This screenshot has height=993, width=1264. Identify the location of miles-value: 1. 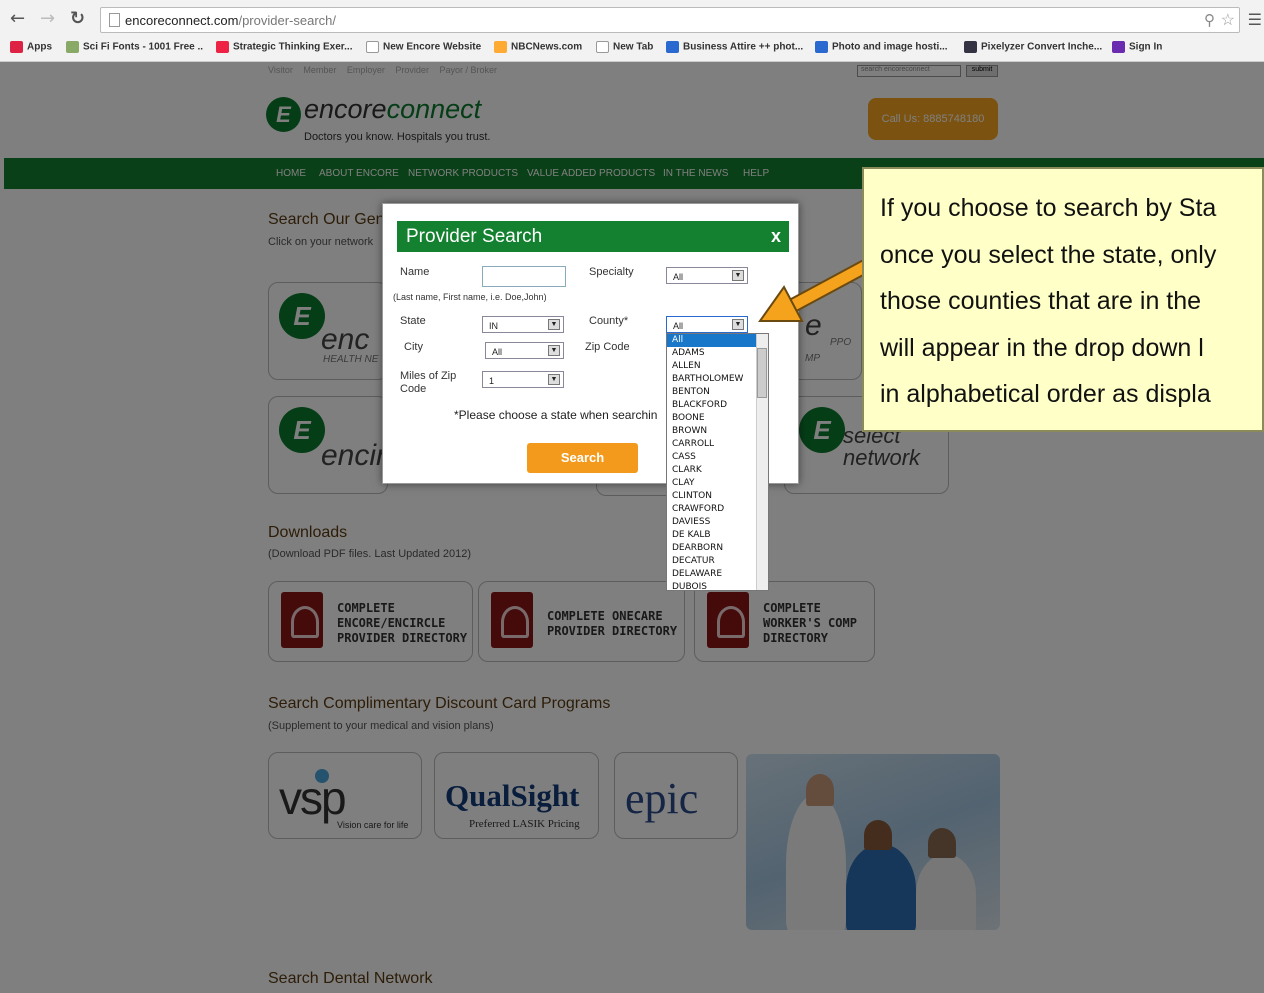
(492, 381).